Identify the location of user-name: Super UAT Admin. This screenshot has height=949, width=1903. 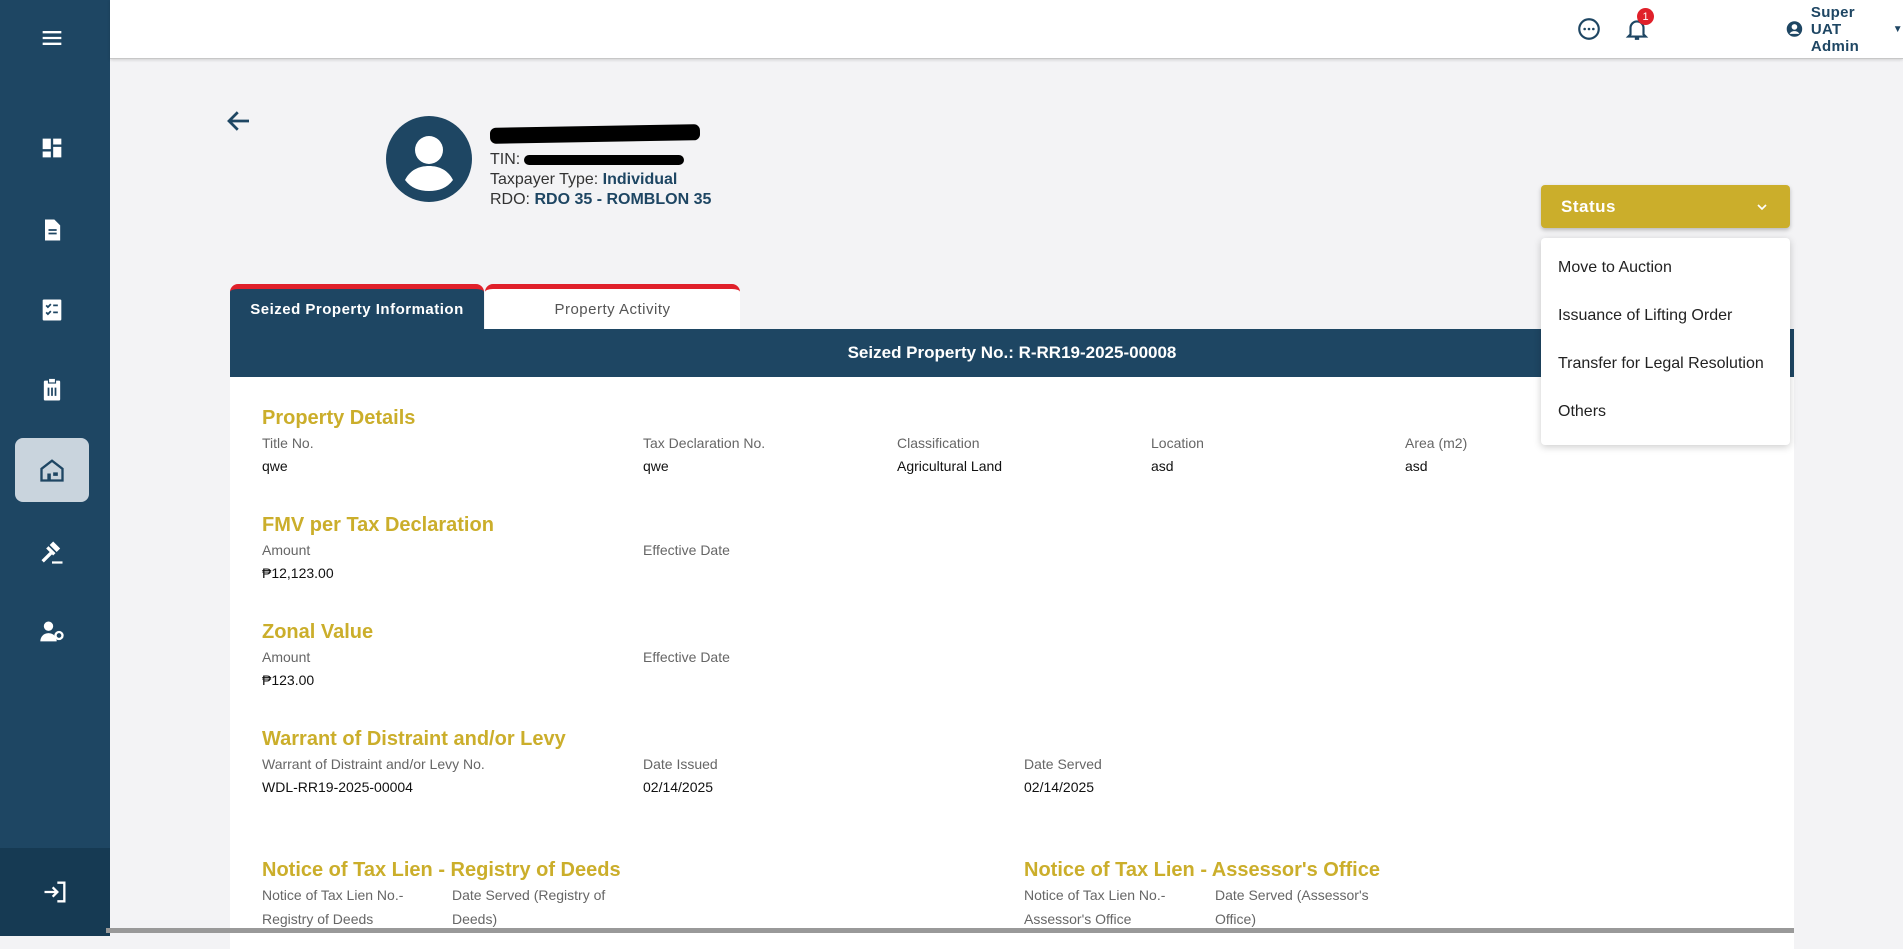
(1835, 29).